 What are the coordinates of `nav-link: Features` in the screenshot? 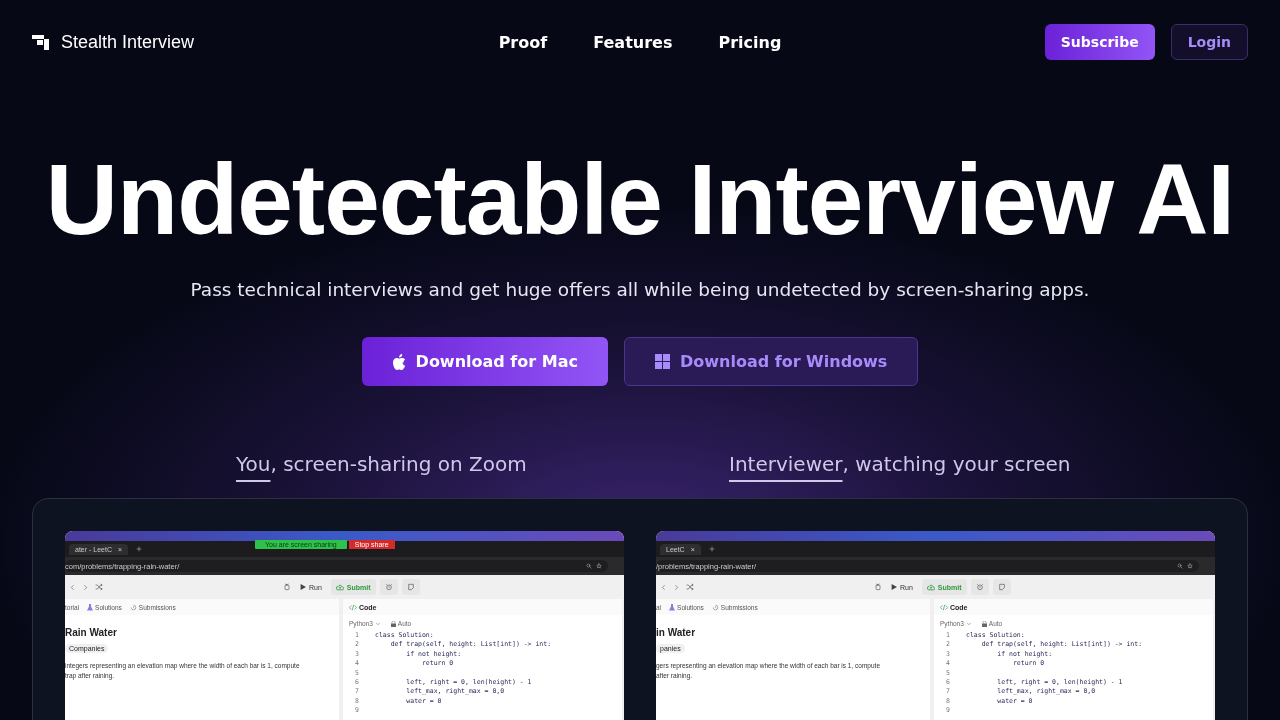 It's located at (633, 42).